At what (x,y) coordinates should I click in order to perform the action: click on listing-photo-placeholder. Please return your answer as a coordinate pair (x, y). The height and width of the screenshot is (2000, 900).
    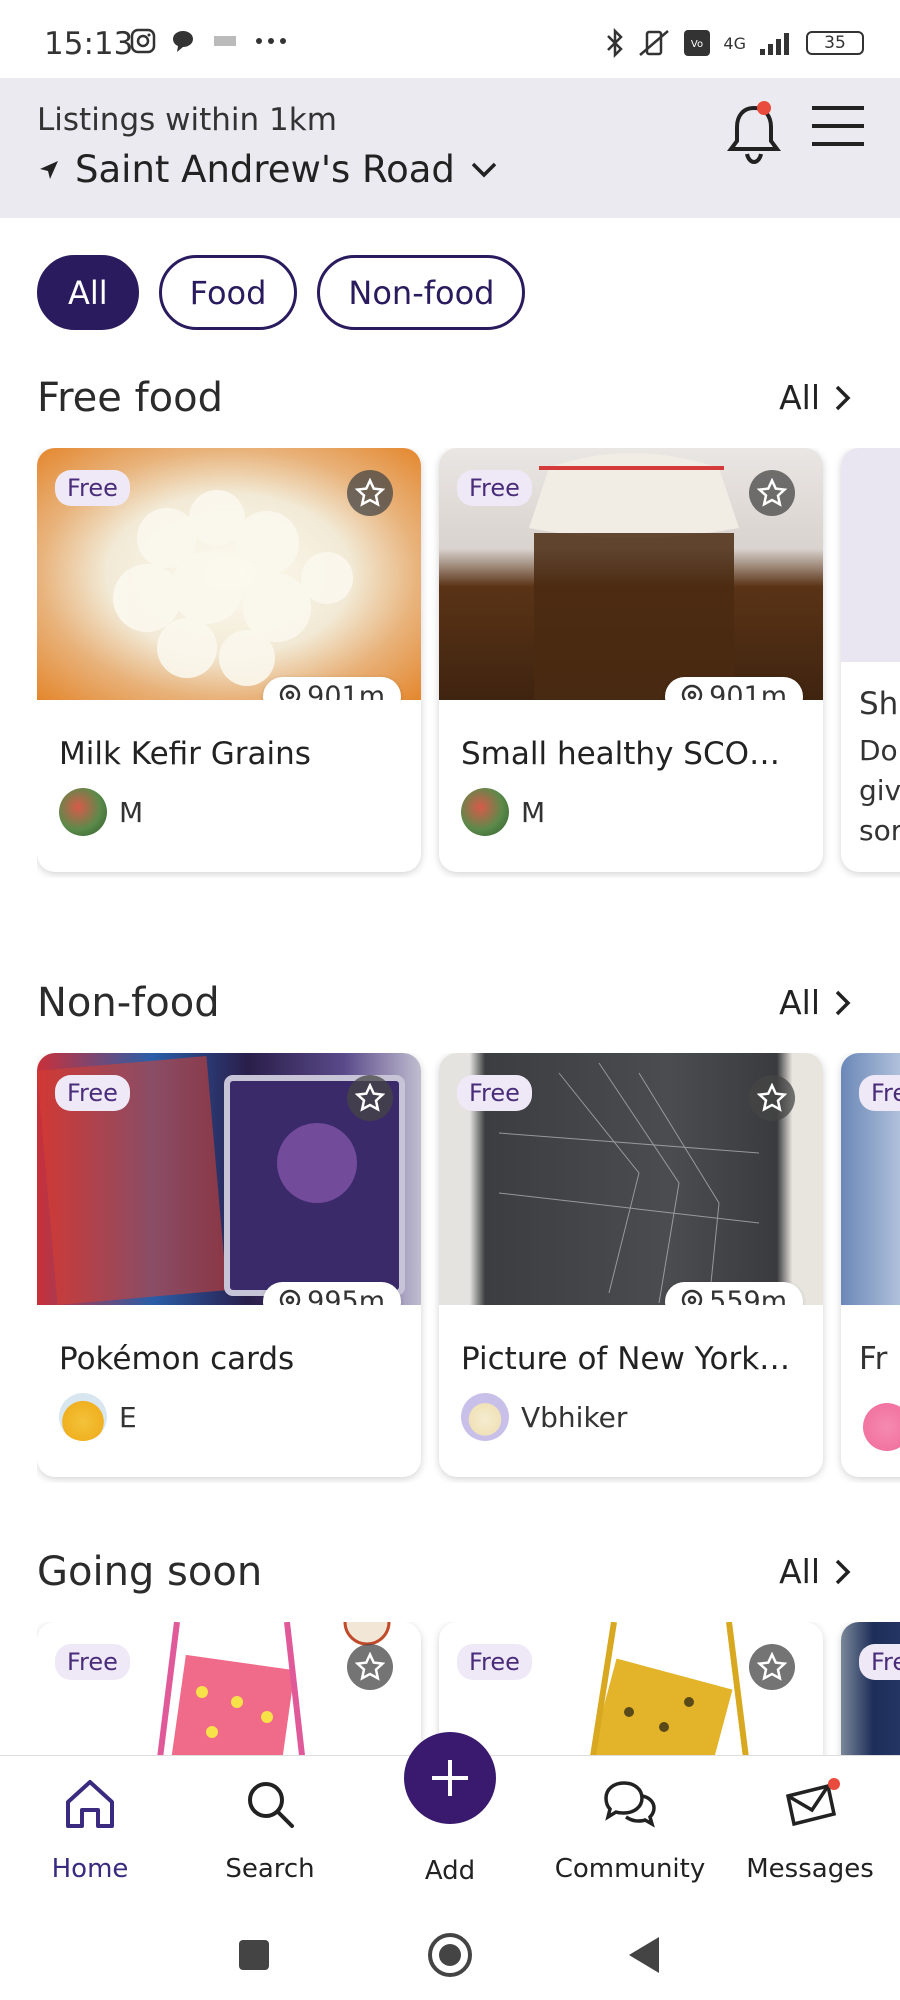
    Looking at the image, I should click on (870, 555).